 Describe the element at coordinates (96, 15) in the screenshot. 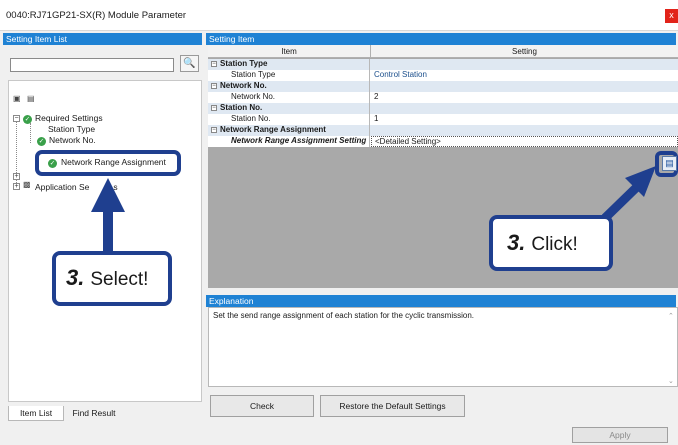

I see `window-title: 0040:RJ71GP21-SX(R) Module Parameter` at that location.